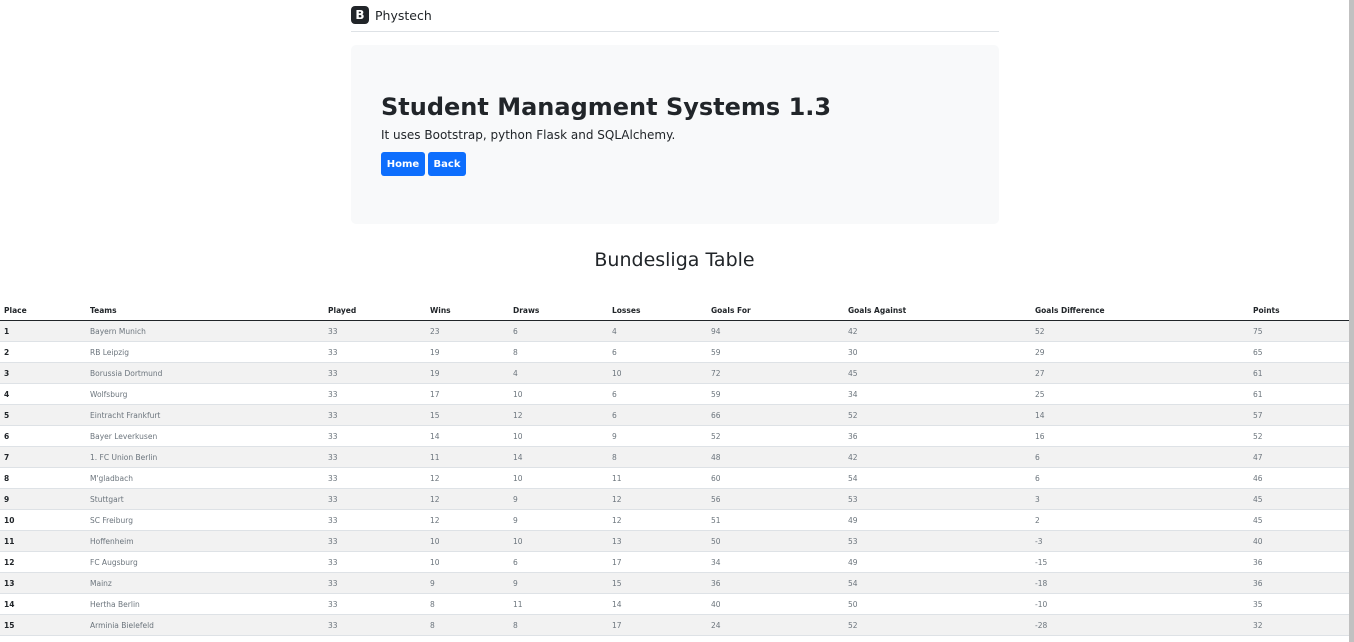 The width and height of the screenshot is (1354, 642). I want to click on draws-cell: 11, so click(558, 604).